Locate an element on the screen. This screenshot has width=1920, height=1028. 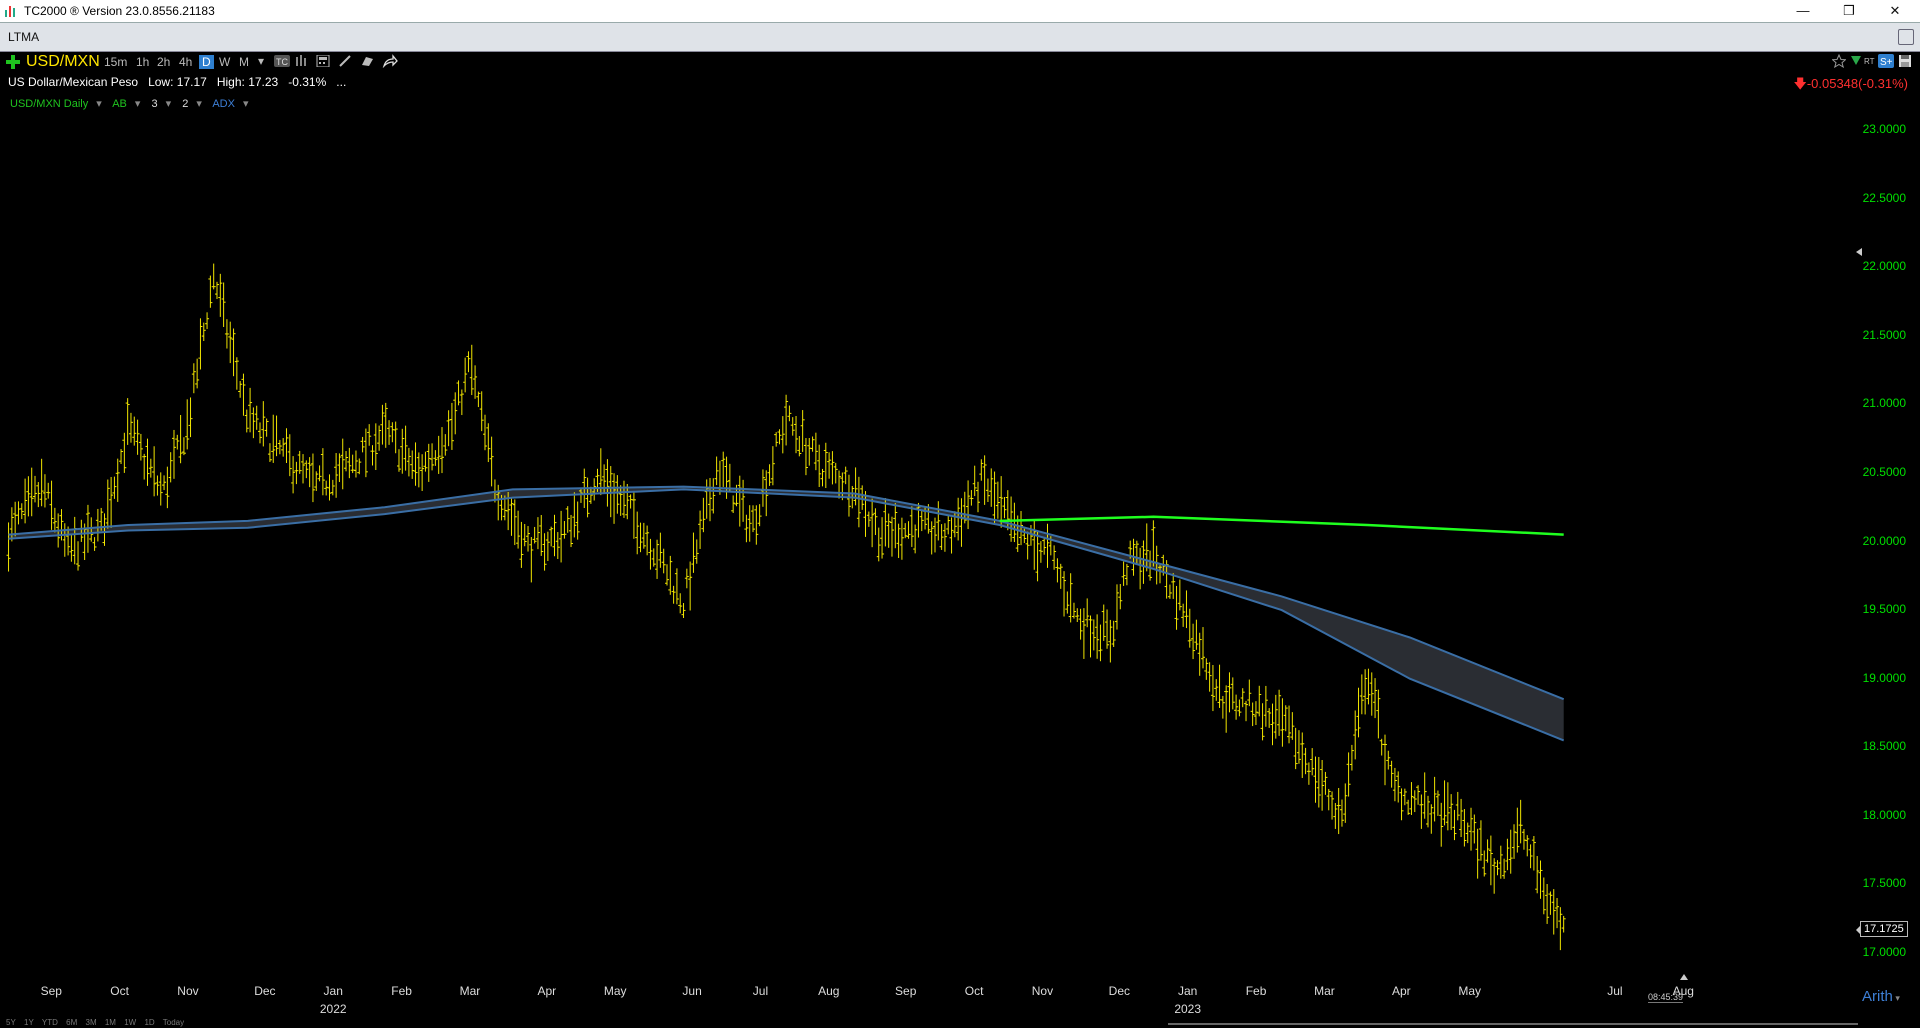
param-1-label: 3 is located at coordinates (155, 104).